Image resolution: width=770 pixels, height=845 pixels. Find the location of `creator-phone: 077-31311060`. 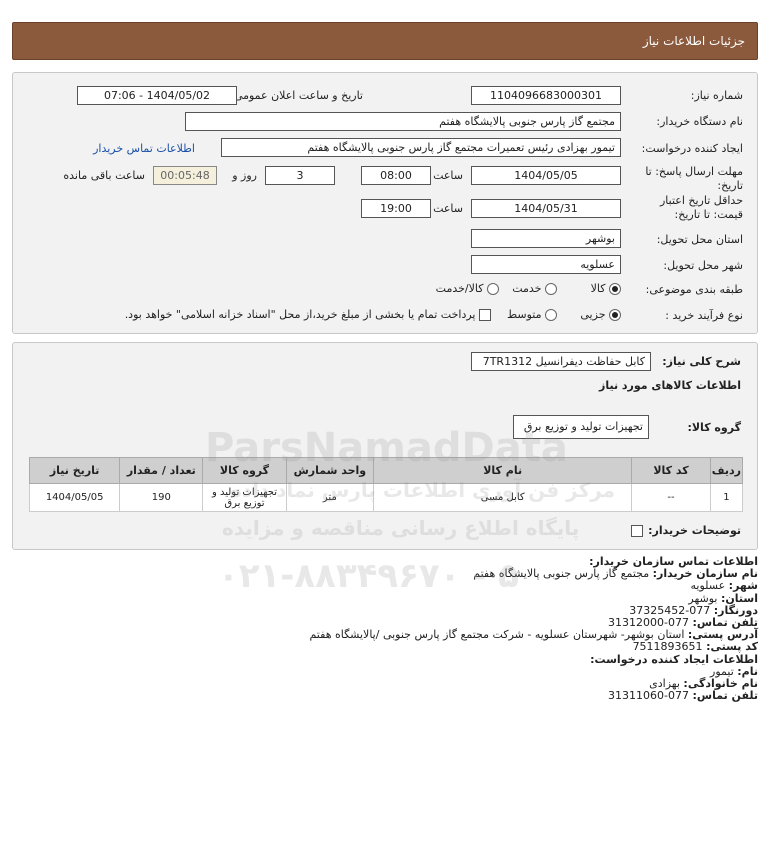

creator-phone: 077-31311060 is located at coordinates (649, 696).